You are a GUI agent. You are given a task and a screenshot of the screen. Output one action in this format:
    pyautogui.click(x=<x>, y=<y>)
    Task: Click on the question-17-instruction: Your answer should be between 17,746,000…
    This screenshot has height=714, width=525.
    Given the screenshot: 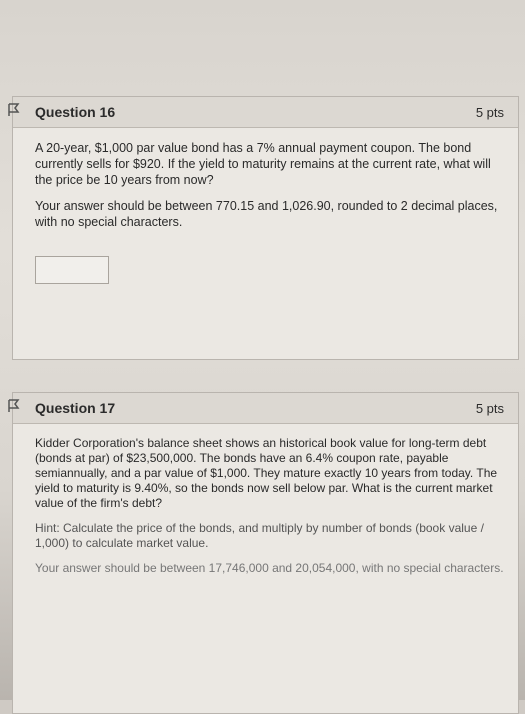 What is the action you would take?
    pyautogui.click(x=269, y=568)
    